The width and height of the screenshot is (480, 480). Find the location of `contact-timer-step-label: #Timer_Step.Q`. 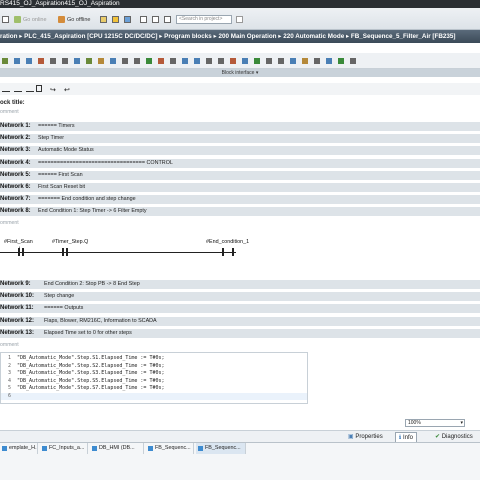

contact-timer-step-label: #Timer_Step.Q is located at coordinates (70, 242).